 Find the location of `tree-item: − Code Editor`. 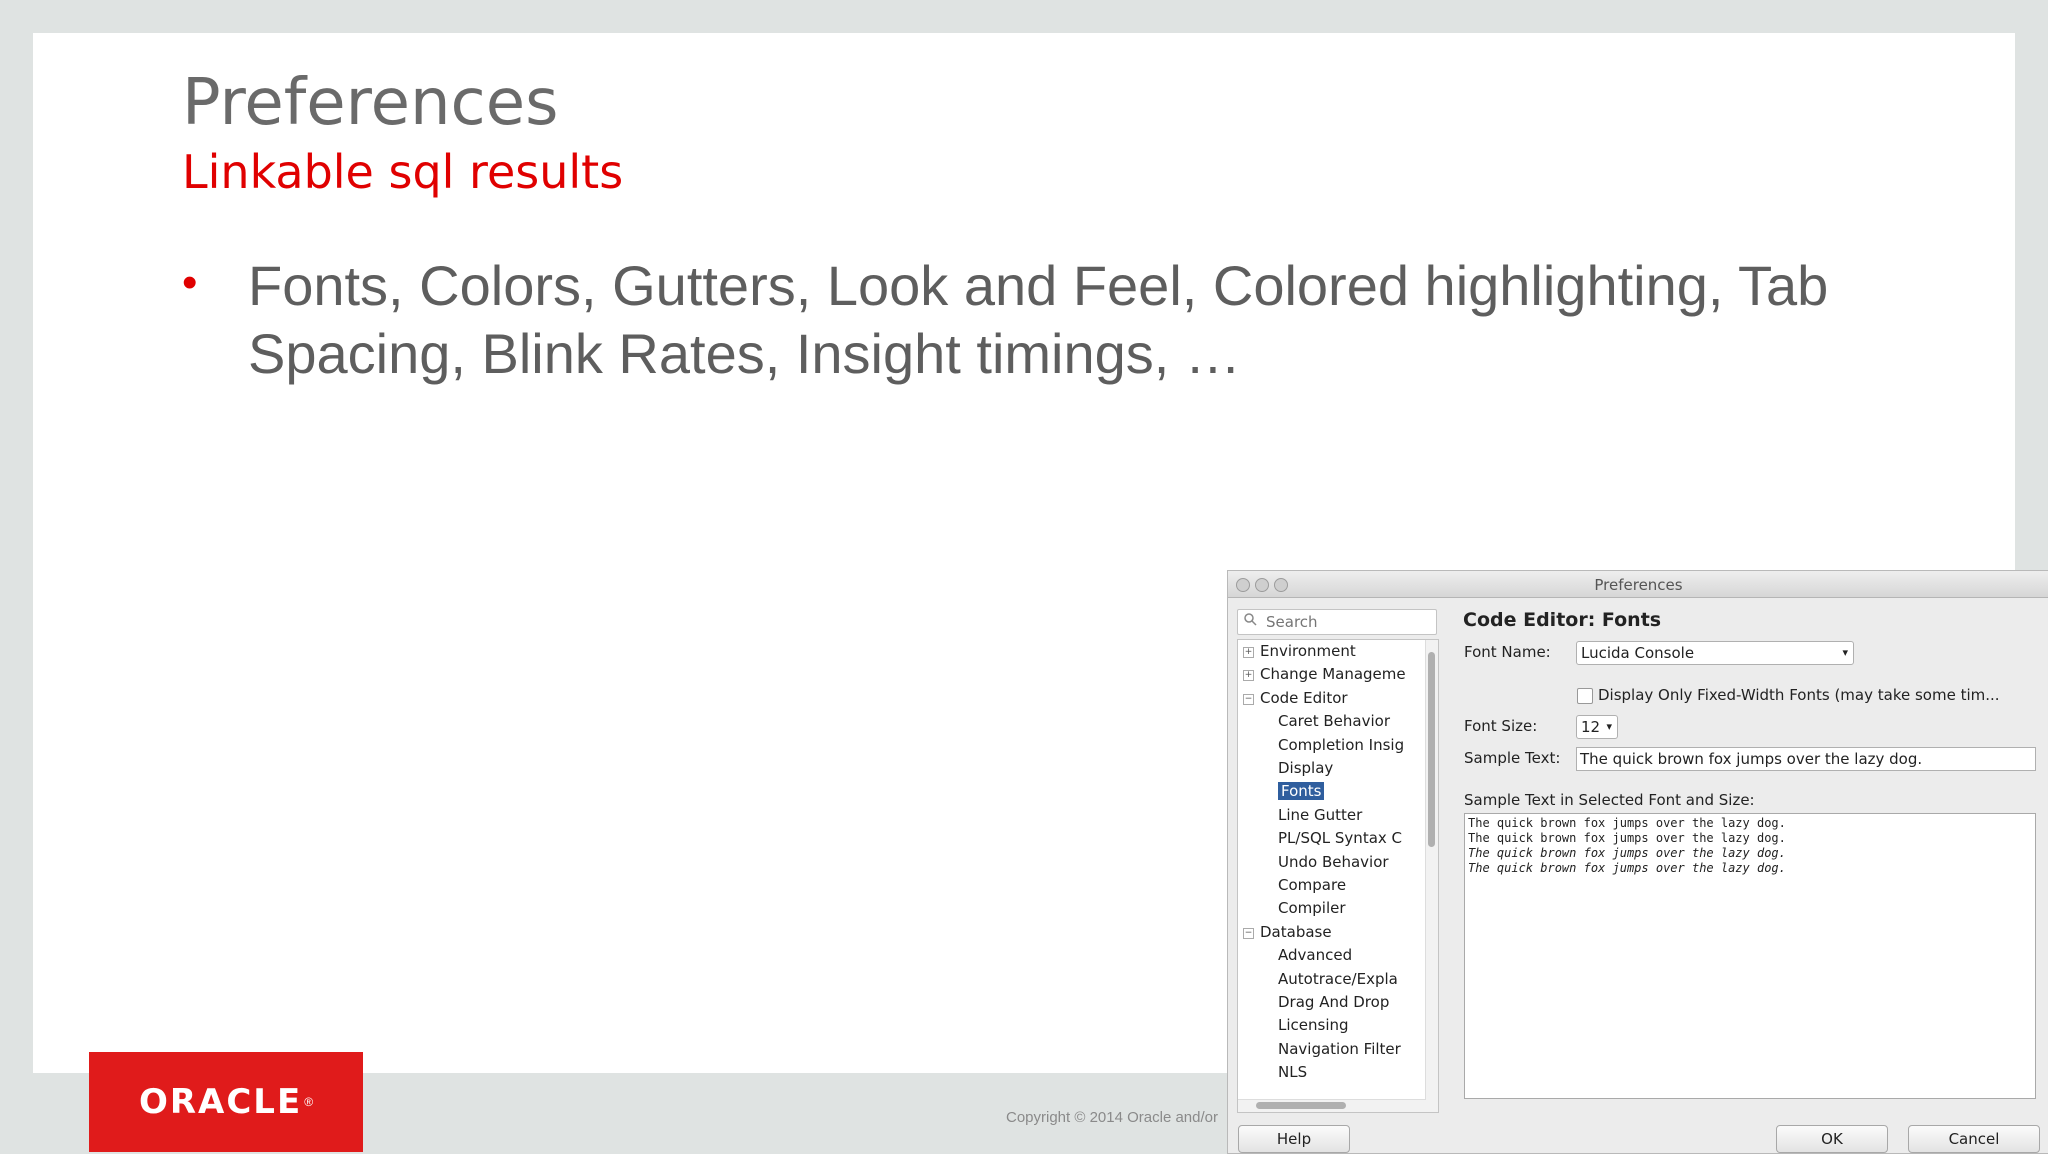

tree-item: − Code Editor is located at coordinates (1295, 699).